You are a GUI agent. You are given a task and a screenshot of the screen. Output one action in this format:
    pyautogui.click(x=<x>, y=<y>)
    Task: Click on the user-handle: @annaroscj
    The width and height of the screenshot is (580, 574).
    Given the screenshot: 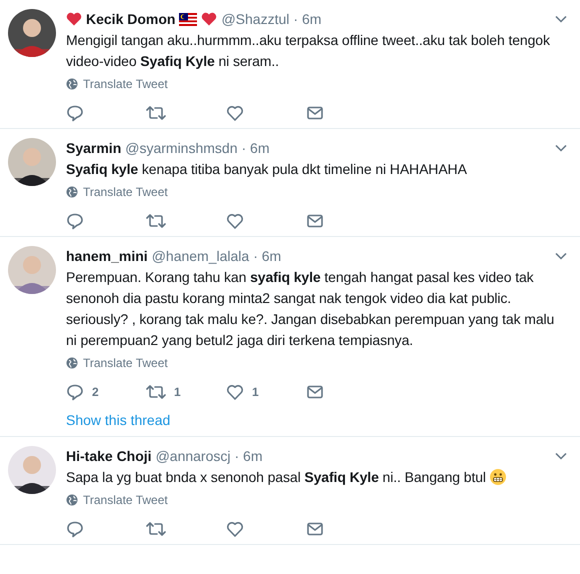 What is the action you would take?
    pyautogui.click(x=193, y=456)
    